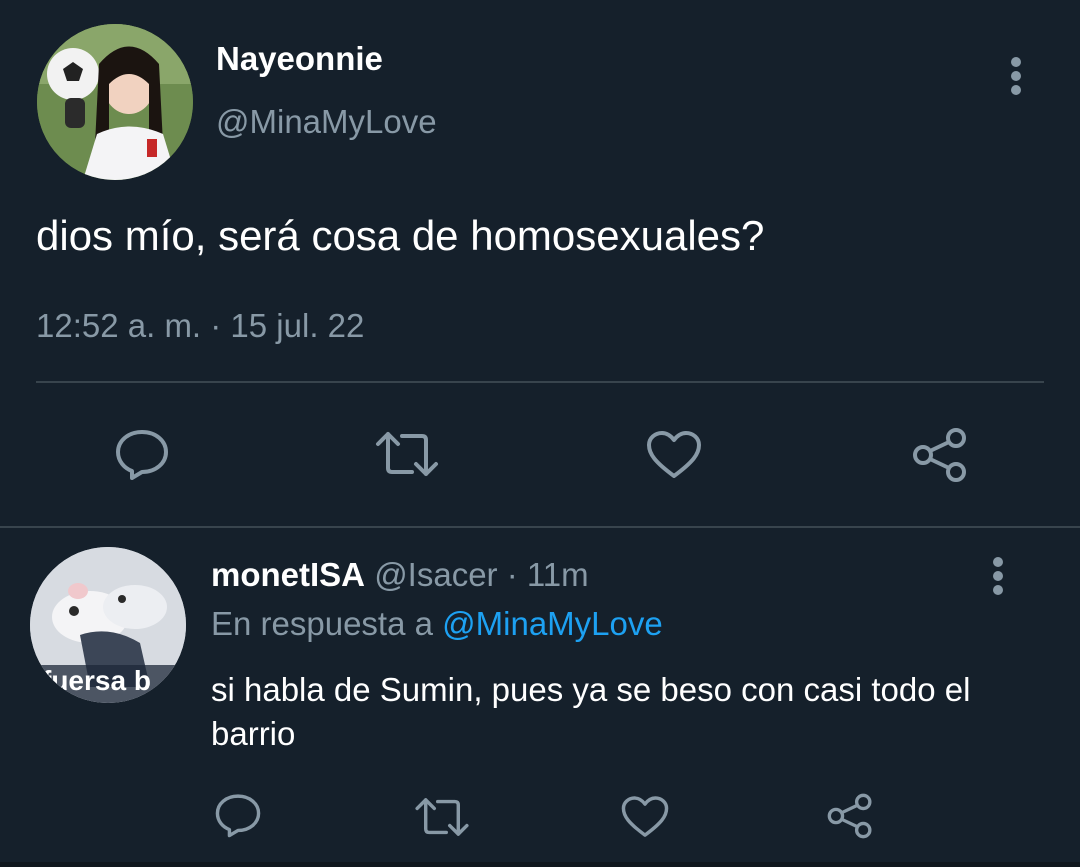 Image resolution: width=1080 pixels, height=867 pixels. Describe the element at coordinates (540, 527) in the screenshot. I see `section-divider` at that location.